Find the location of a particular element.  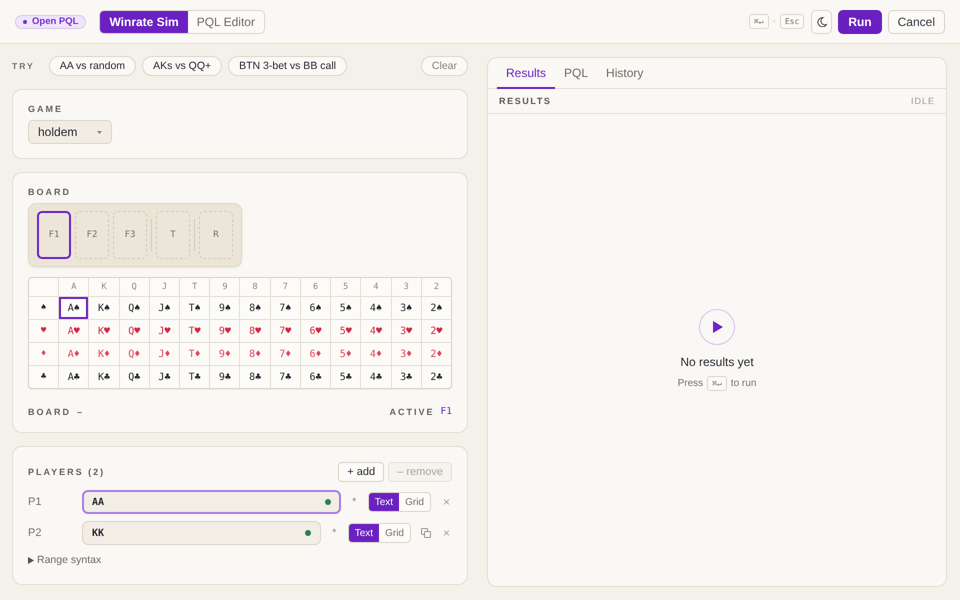

open-button: Open PQL is located at coordinates (50, 21).